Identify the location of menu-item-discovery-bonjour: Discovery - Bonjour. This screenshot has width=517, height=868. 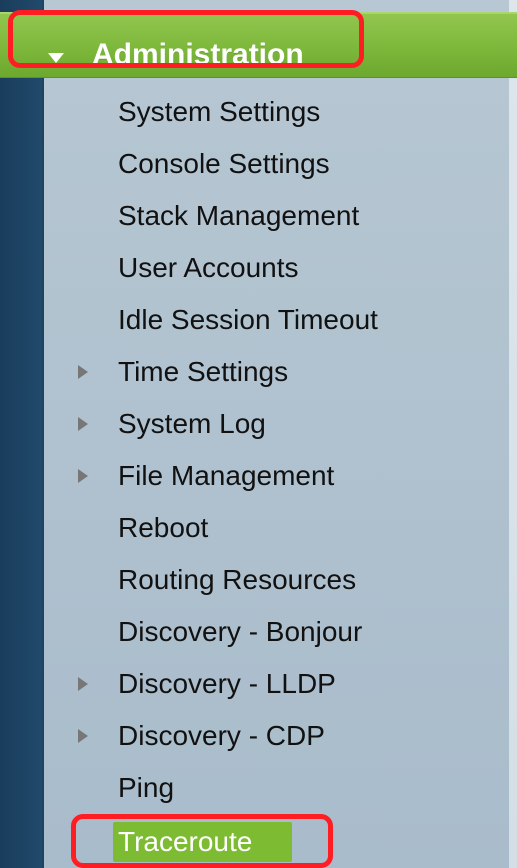
(240, 632).